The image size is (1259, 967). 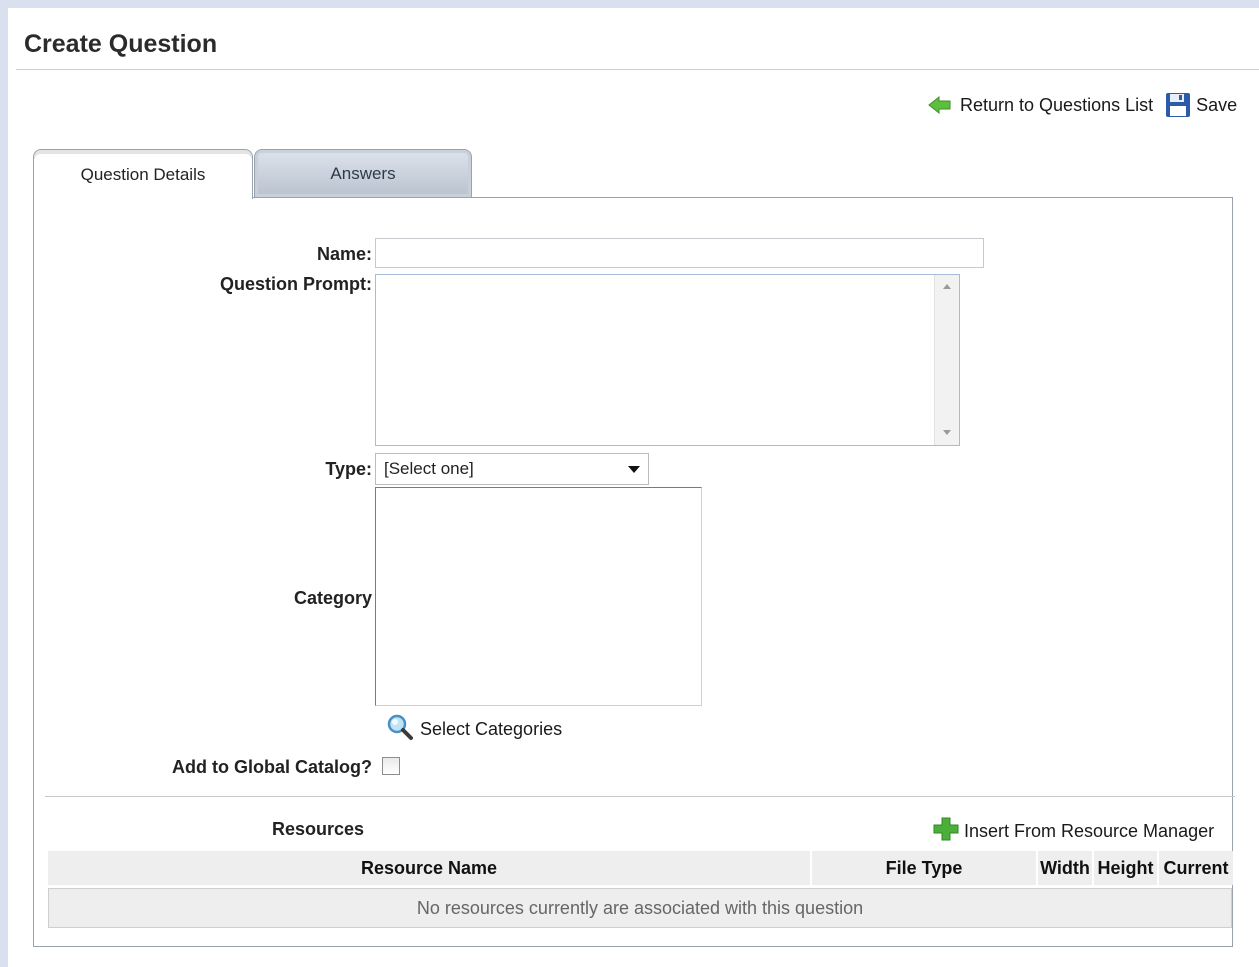 I want to click on chevron-down-icon, so click(x=634, y=469).